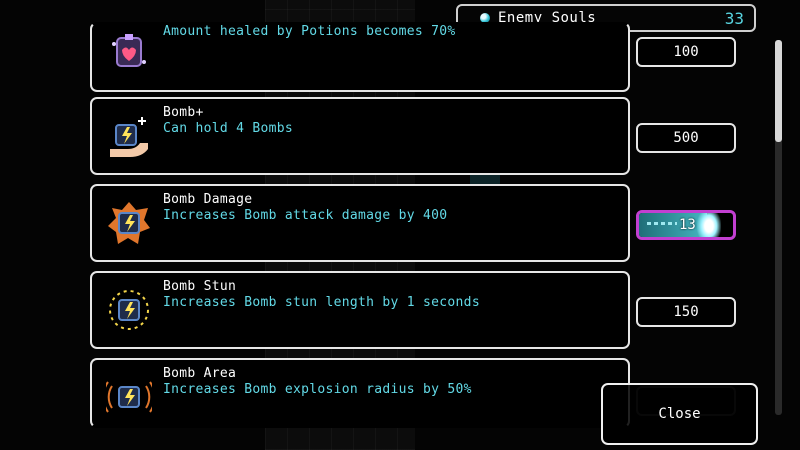 Image resolution: width=800 pixels, height=450 pixels. Describe the element at coordinates (129, 397) in the screenshot. I see `bomb-area-icon` at that location.